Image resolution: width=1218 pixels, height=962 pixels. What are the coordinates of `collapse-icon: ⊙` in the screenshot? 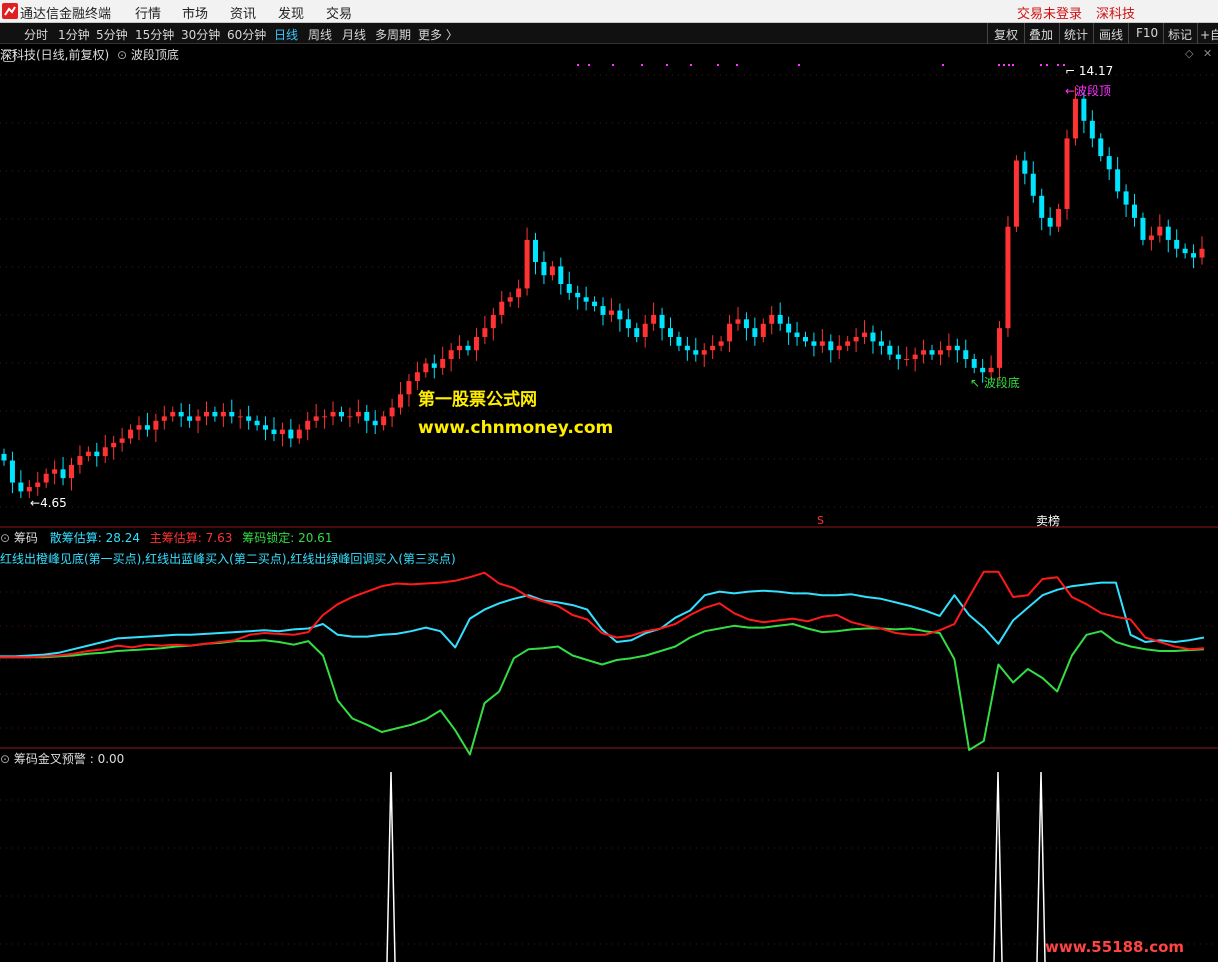 It's located at (122, 55).